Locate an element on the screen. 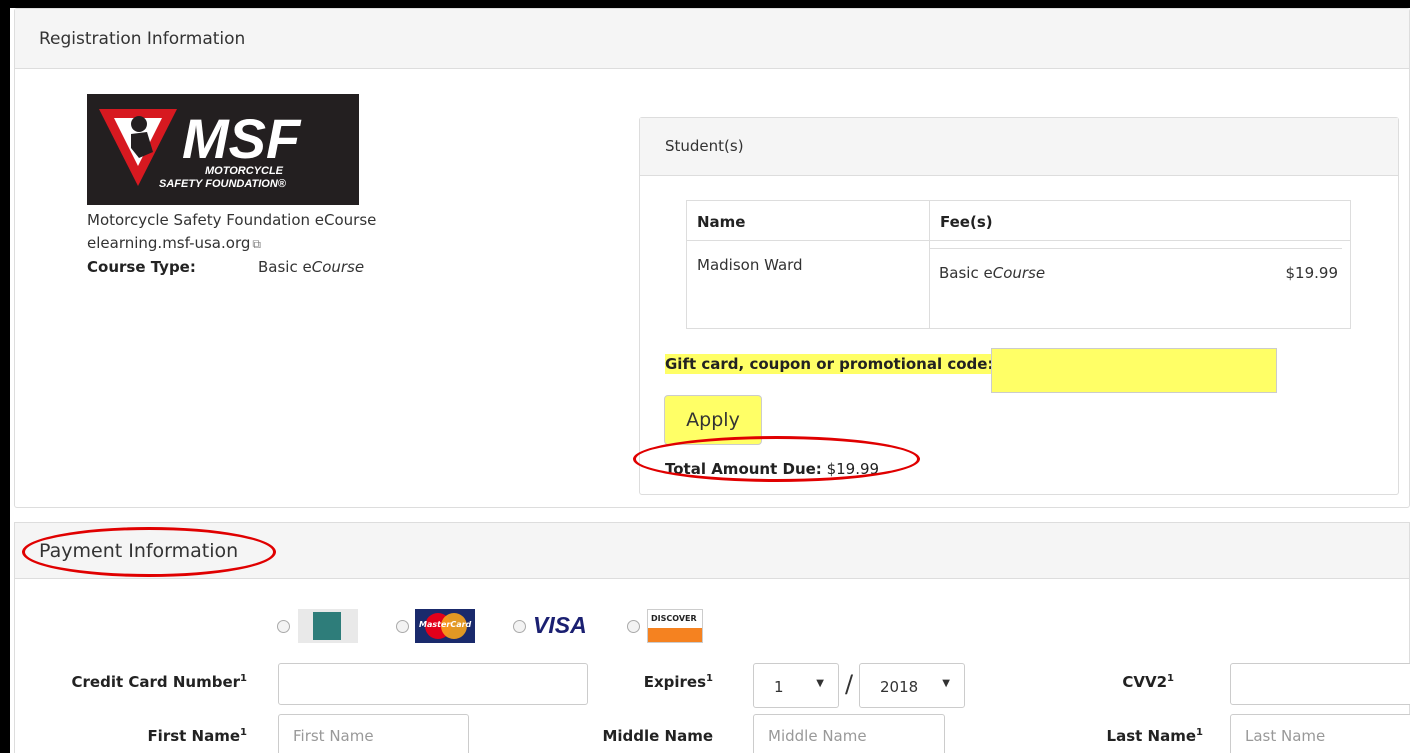 Image resolution: width=1410 pixels, height=753 pixels. first-name-input: First Name is located at coordinates (373, 733).